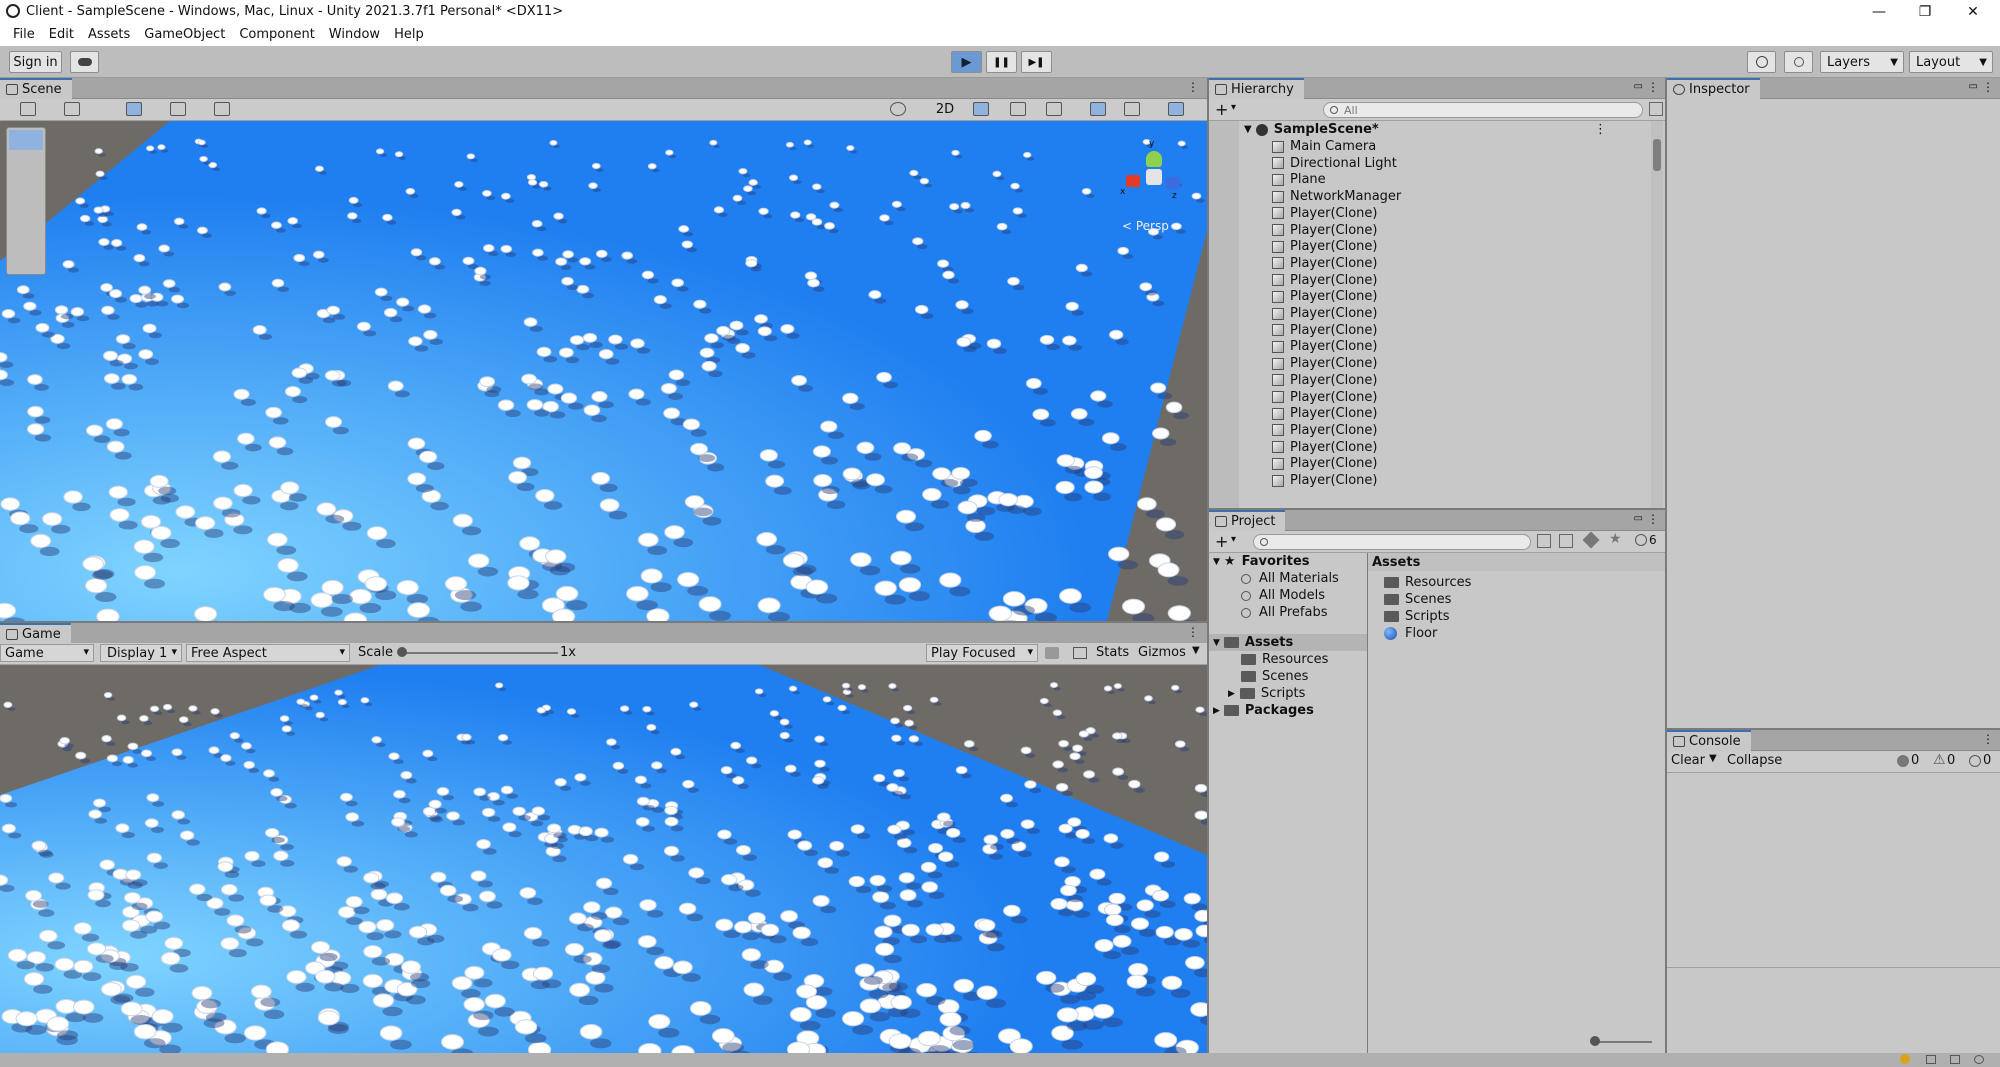  Describe the element at coordinates (1931, 1059) in the screenshot. I see `cache-icon` at that location.